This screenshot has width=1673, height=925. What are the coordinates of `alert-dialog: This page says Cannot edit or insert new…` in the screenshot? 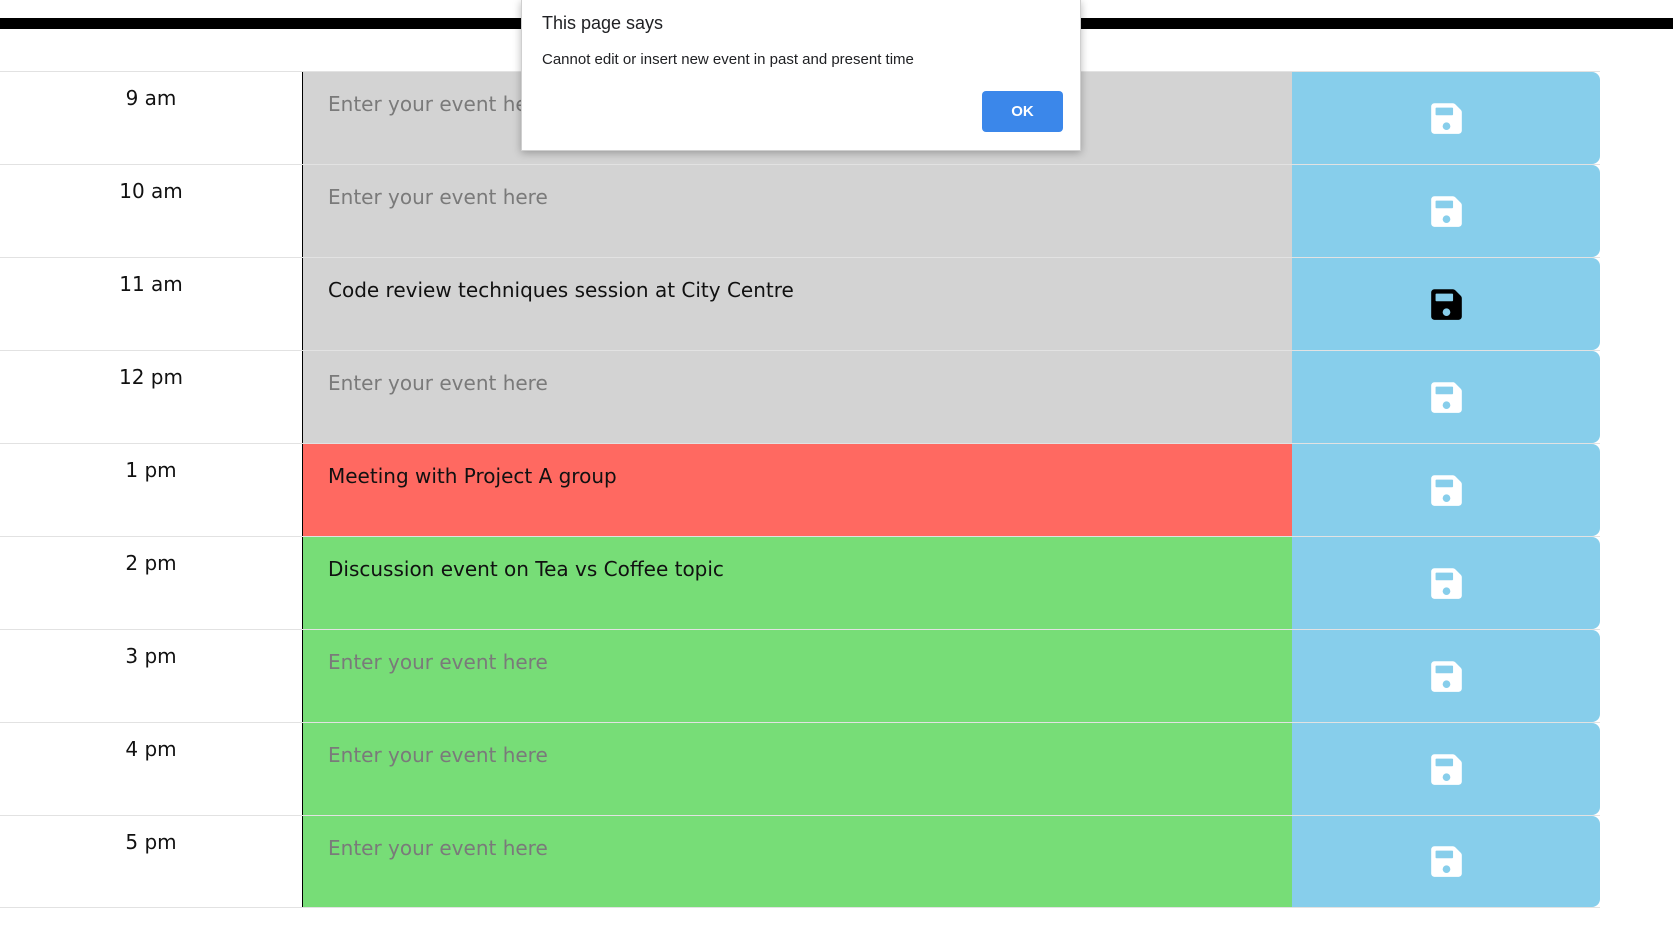 It's located at (801, 75).